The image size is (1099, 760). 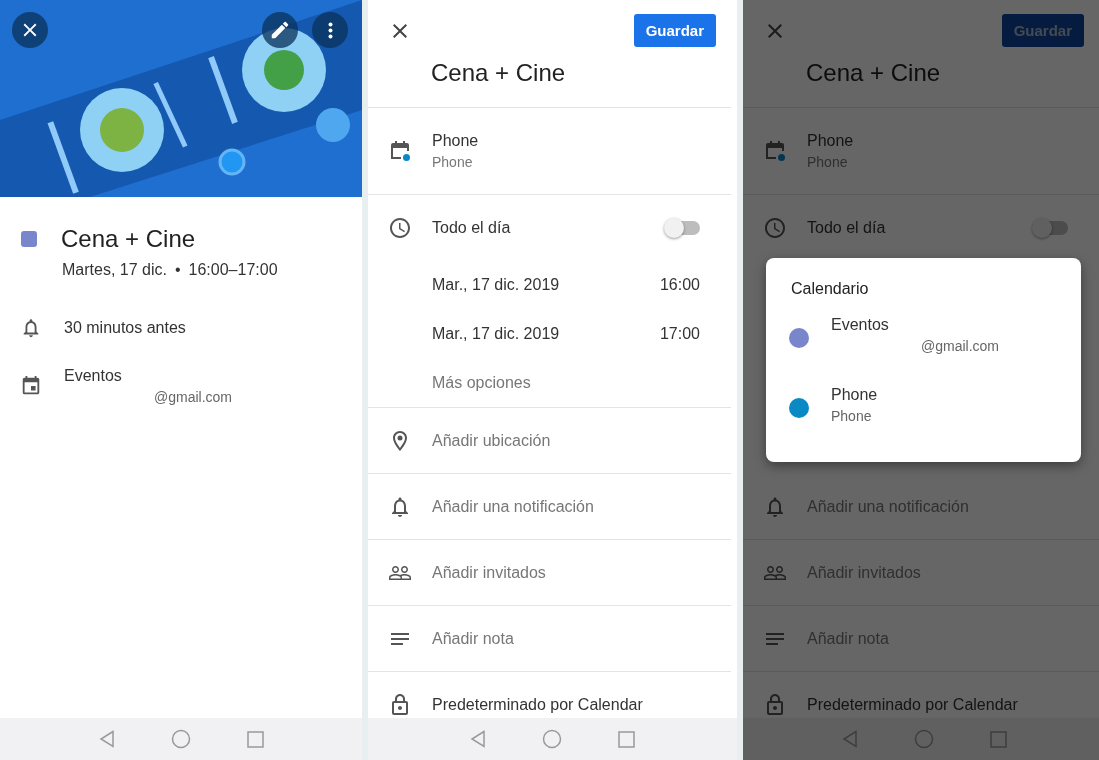 What do you see at coordinates (496, 333) in the screenshot?
I see `end-date: Mar., 17 dic. 2019` at bounding box center [496, 333].